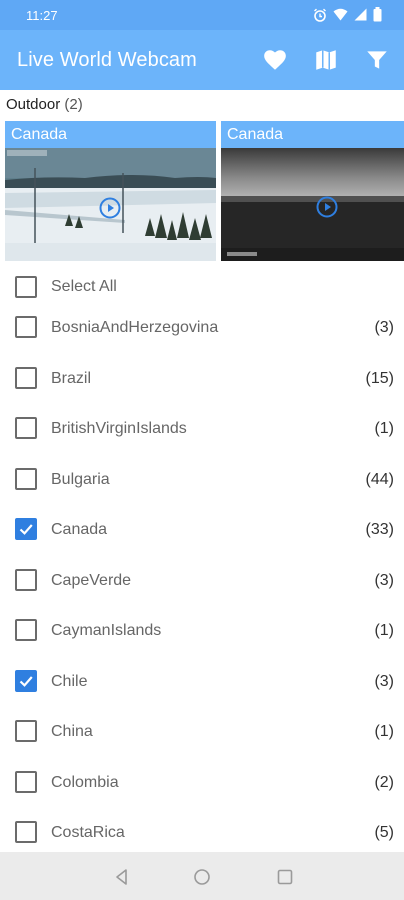 Image resolution: width=404 pixels, height=900 pixels. I want to click on country-row: Brazil (15), so click(202, 378).